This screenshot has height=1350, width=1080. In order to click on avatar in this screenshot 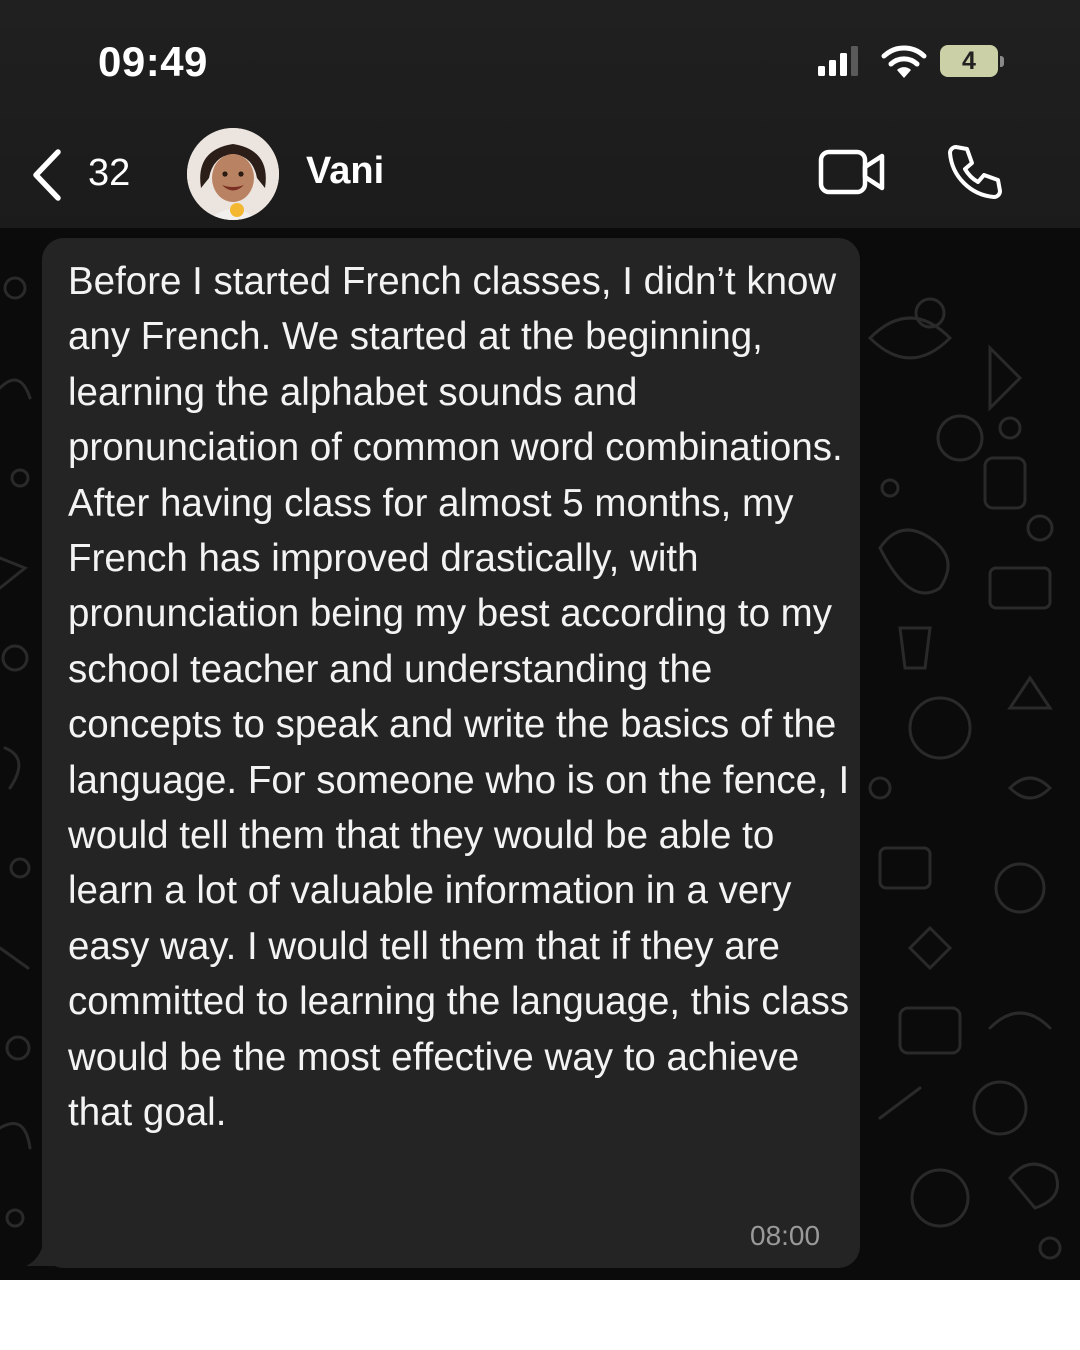, I will do `click(233, 174)`.